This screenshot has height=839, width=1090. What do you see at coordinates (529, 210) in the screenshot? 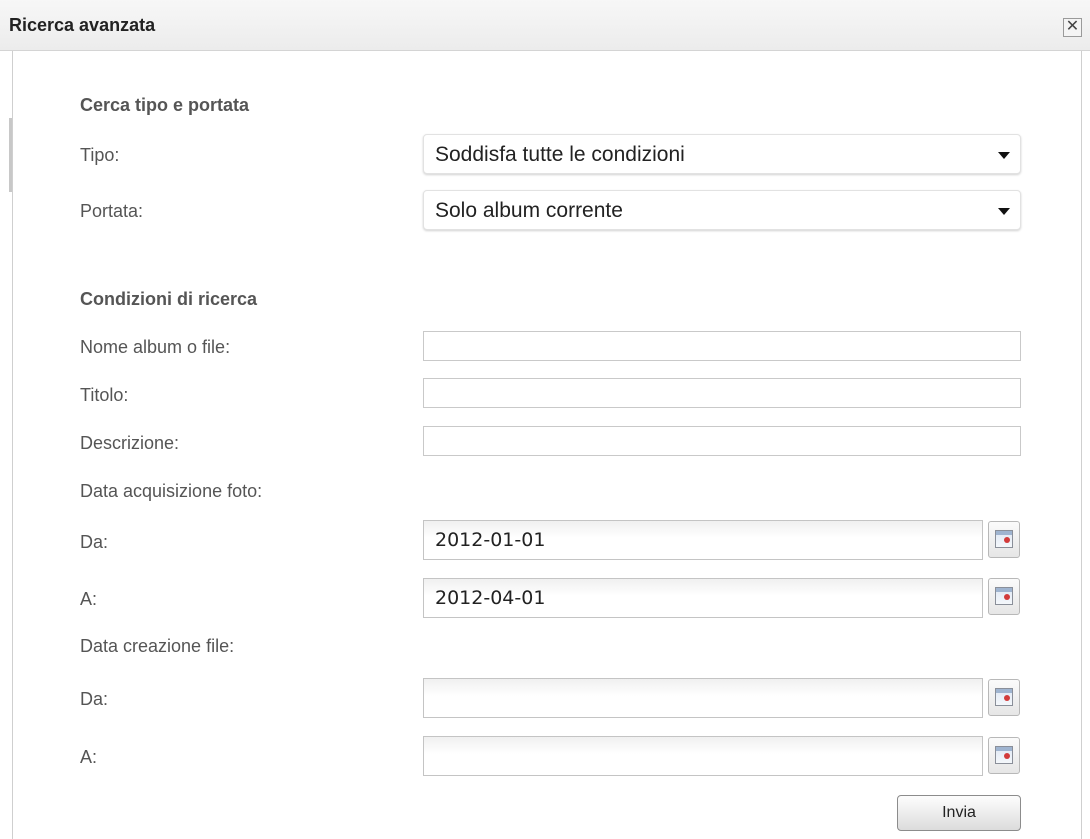
I see `scope-select-value: Solo album corrente` at bounding box center [529, 210].